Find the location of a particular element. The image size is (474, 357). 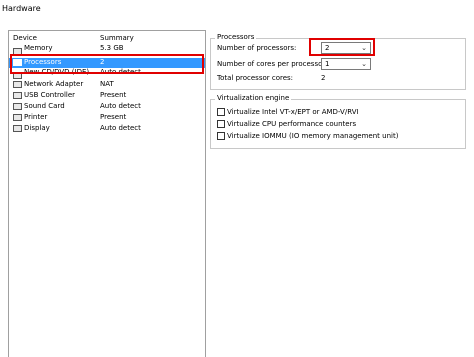

iommu-checkbox is located at coordinates (221, 136).